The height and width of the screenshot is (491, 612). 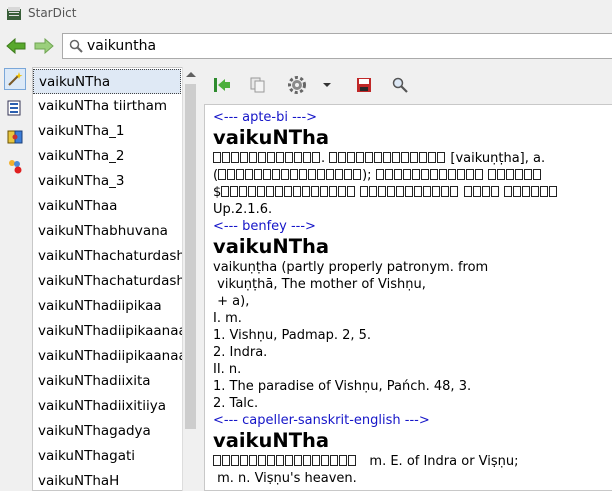 I want to click on headword-capeller: vaikuNTha, so click(x=271, y=440).